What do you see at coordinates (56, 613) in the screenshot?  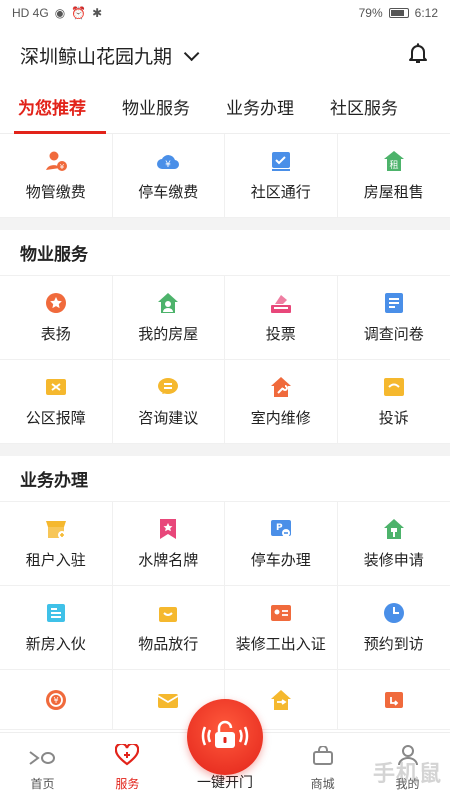 I see `document-icon` at bounding box center [56, 613].